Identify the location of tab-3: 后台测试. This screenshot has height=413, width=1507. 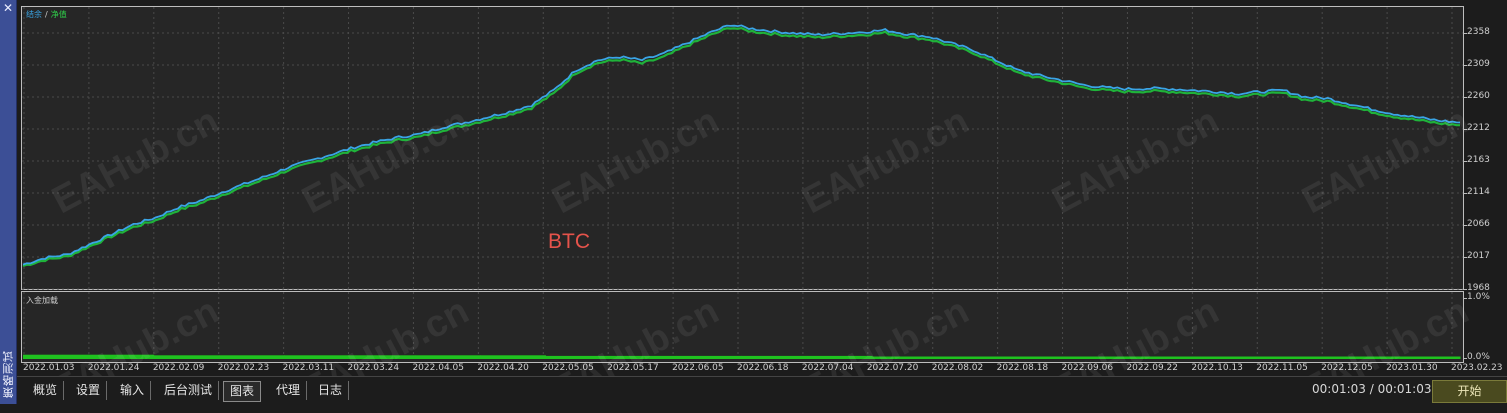
(189, 390).